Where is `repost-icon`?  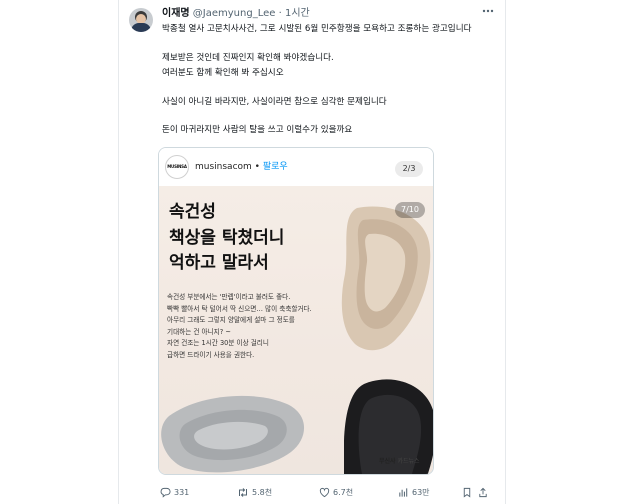
repost-icon is located at coordinates (243, 492).